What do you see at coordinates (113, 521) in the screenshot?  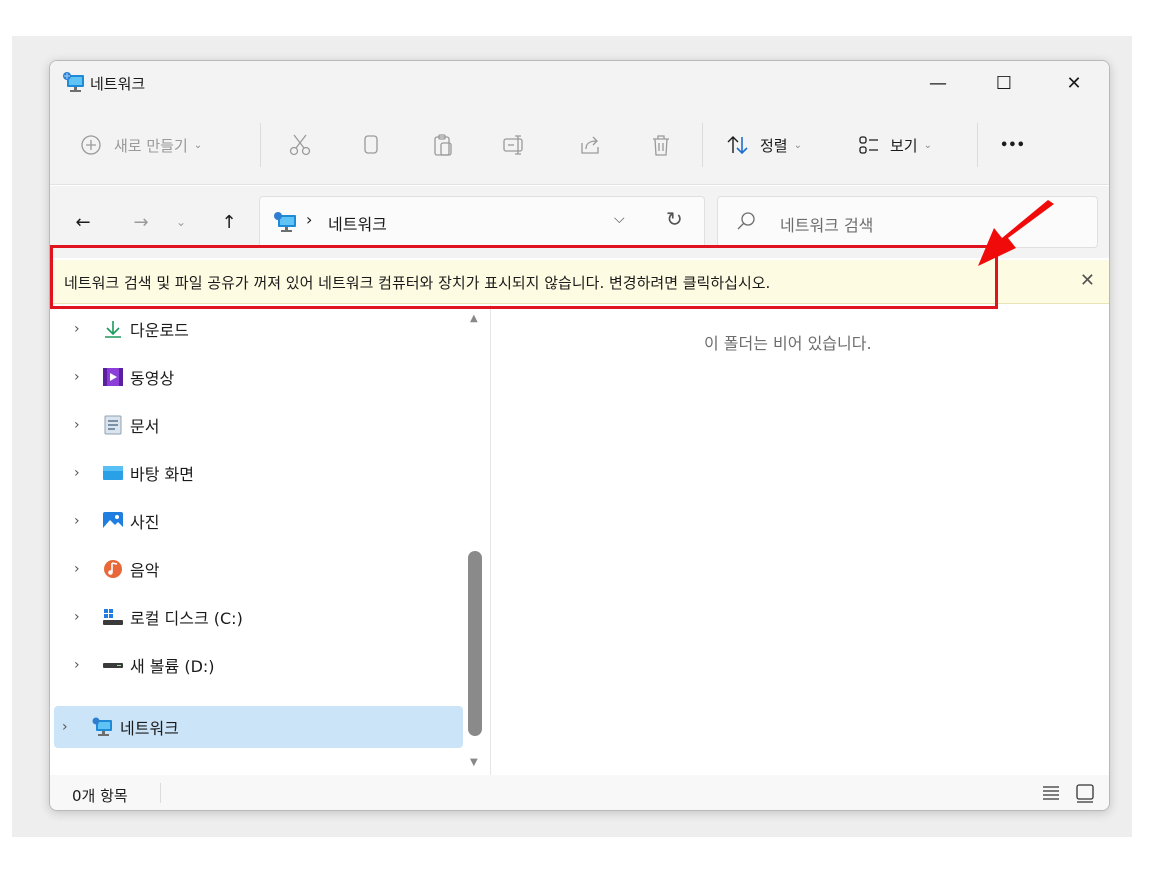 I see `pictures-icon` at bounding box center [113, 521].